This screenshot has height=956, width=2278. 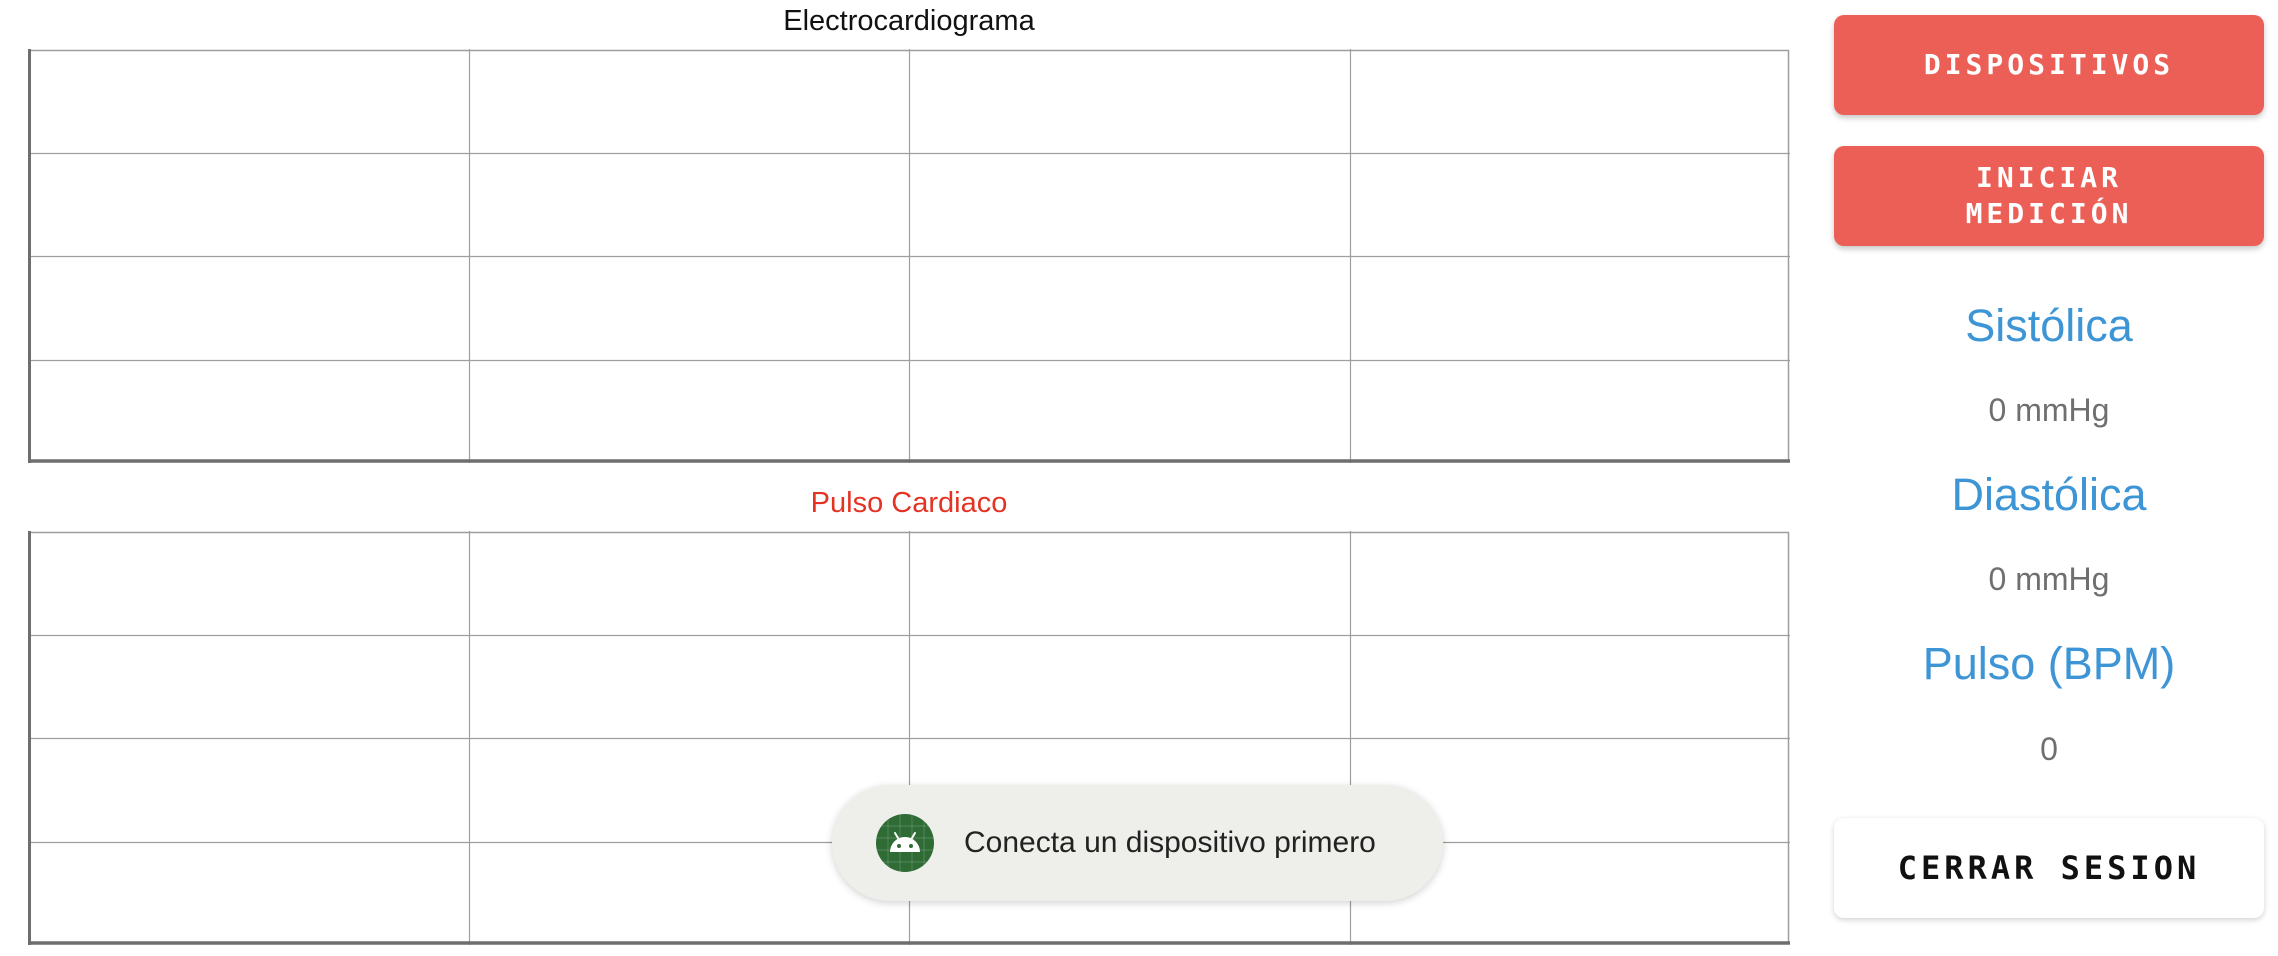 I want to click on logout-button: CERRAR SESION, so click(x=2049, y=868).